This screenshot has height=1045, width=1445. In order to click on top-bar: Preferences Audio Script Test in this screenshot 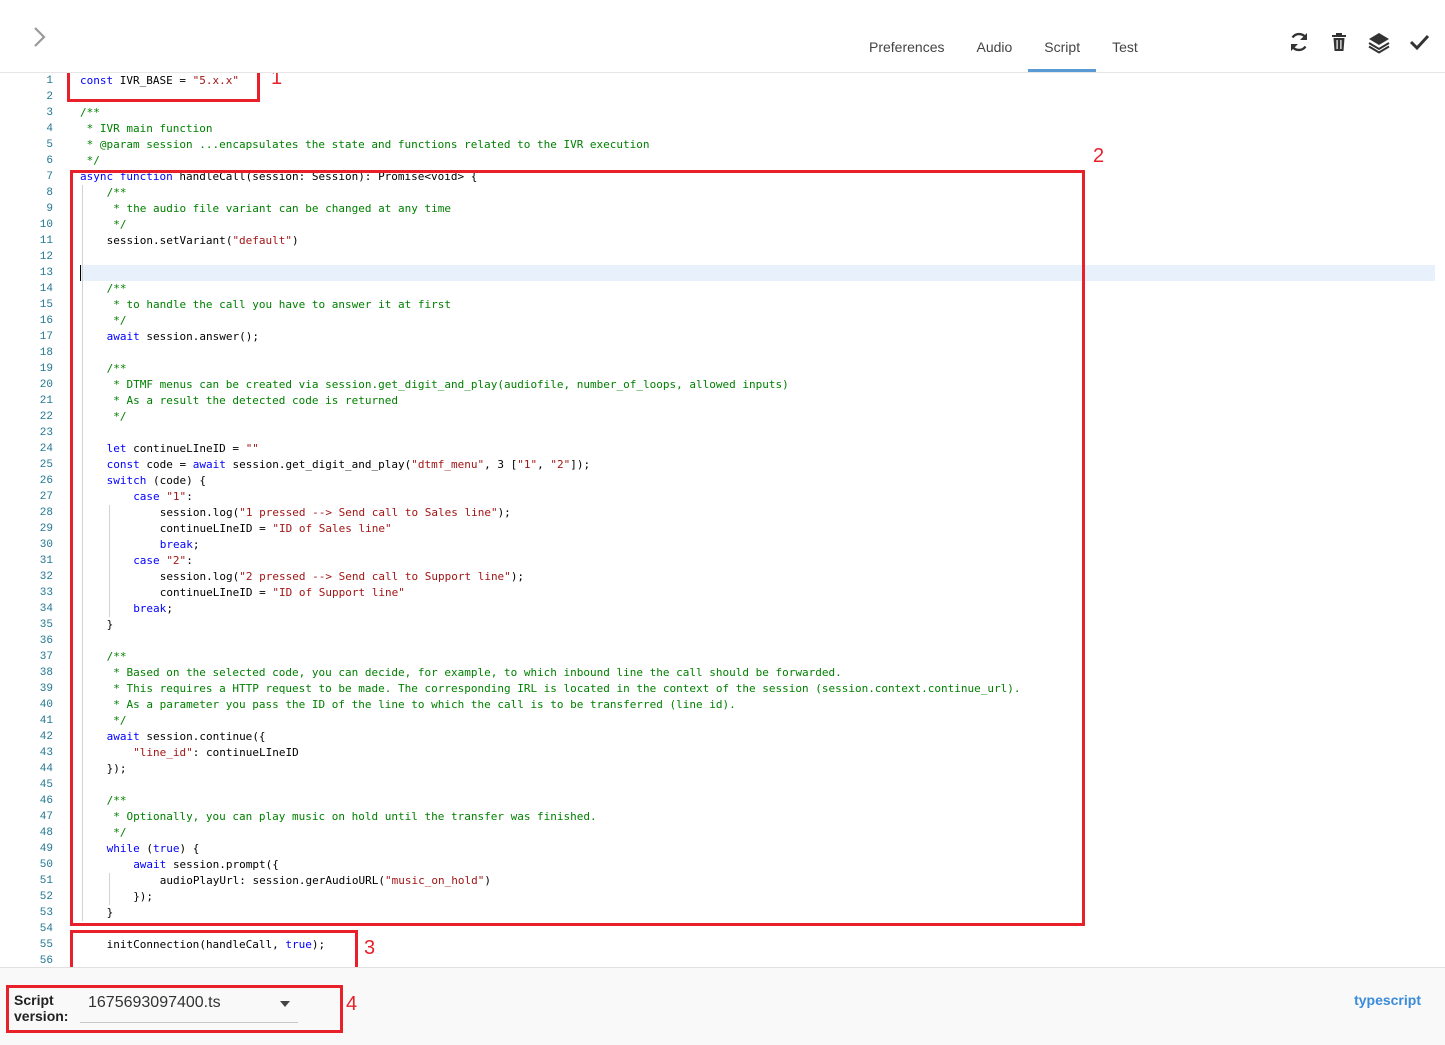, I will do `click(722, 36)`.